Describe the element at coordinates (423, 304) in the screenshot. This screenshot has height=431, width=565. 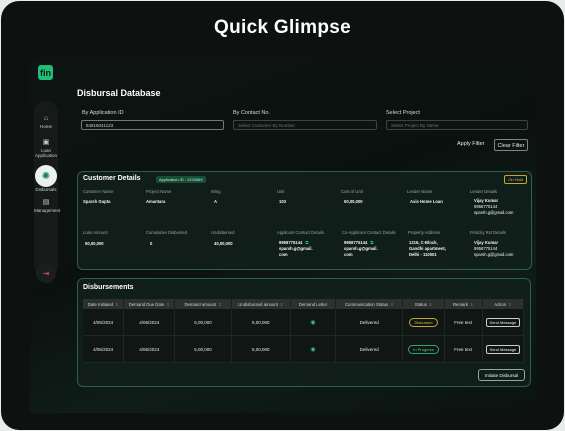
I see `column-header: Status ⇕` at that location.